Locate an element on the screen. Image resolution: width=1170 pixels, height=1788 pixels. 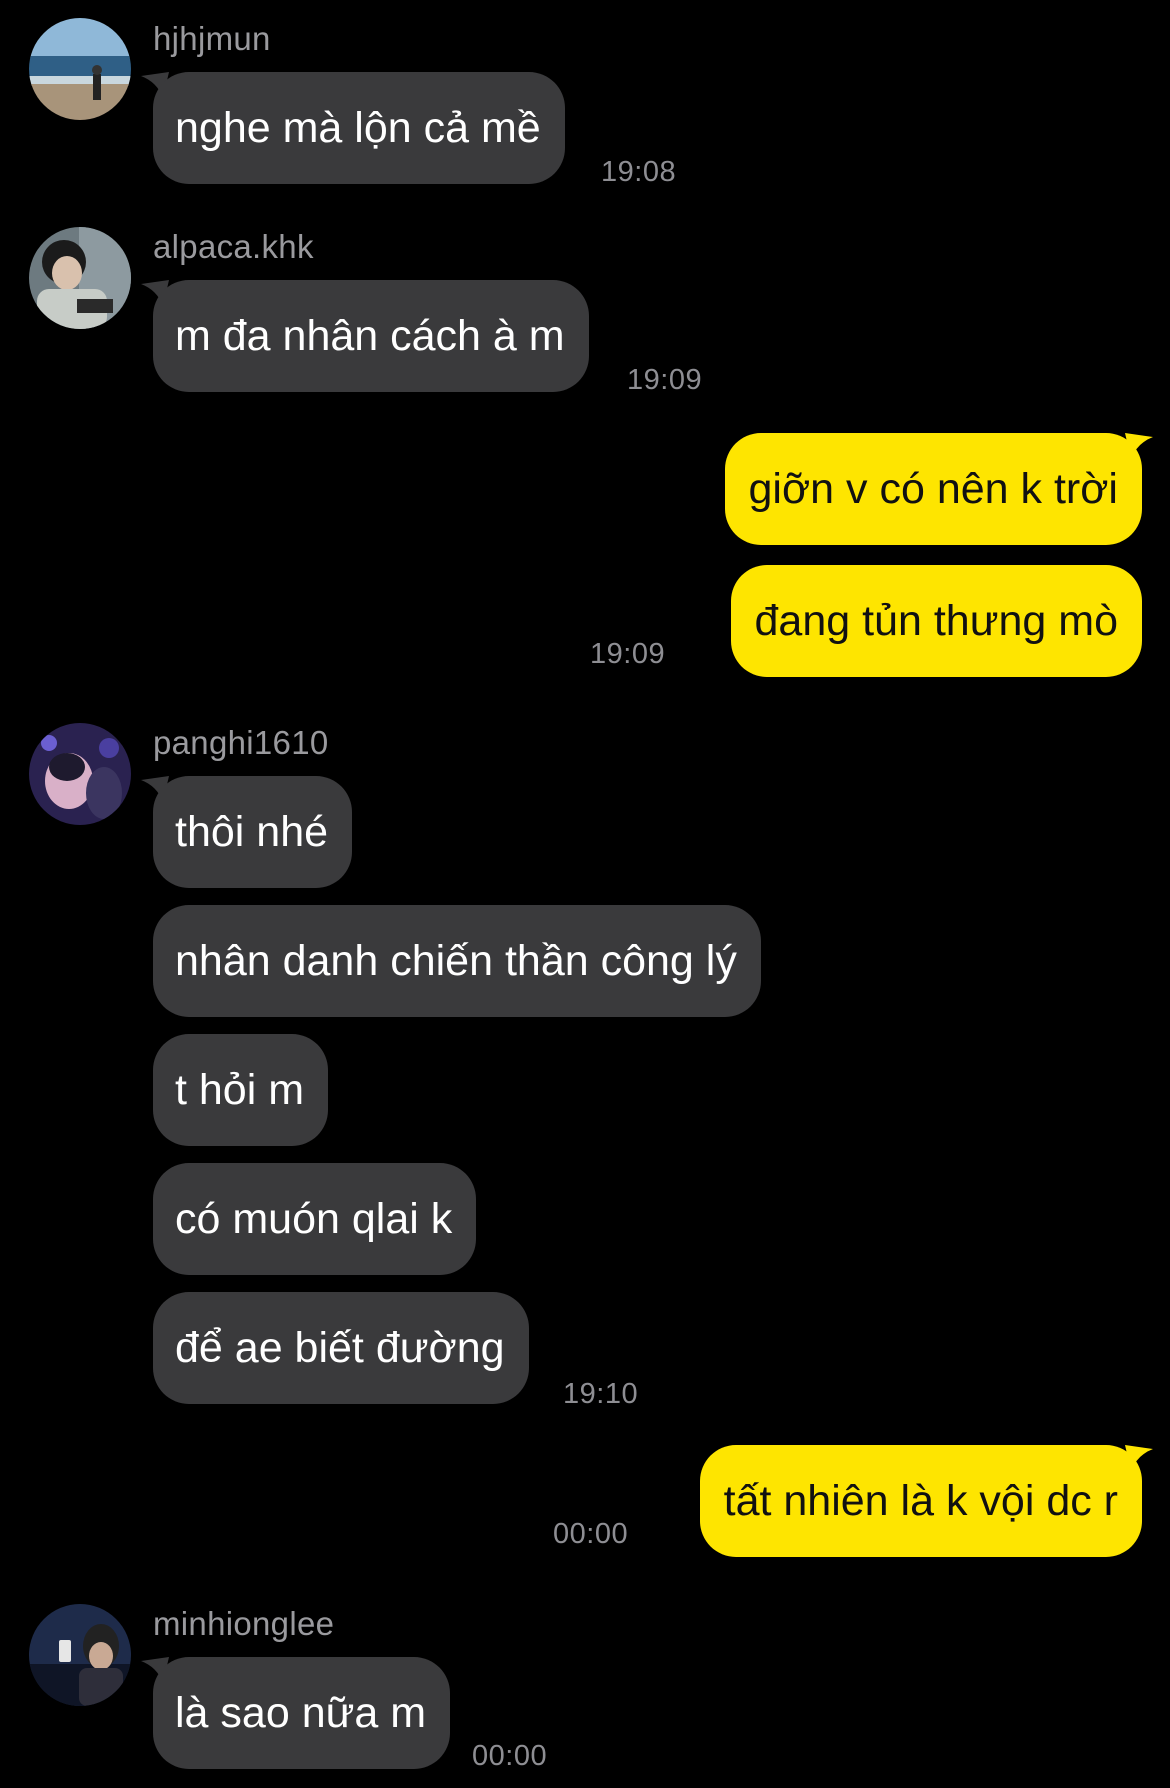
avatar-alpaca-khk is located at coordinates (80, 278).